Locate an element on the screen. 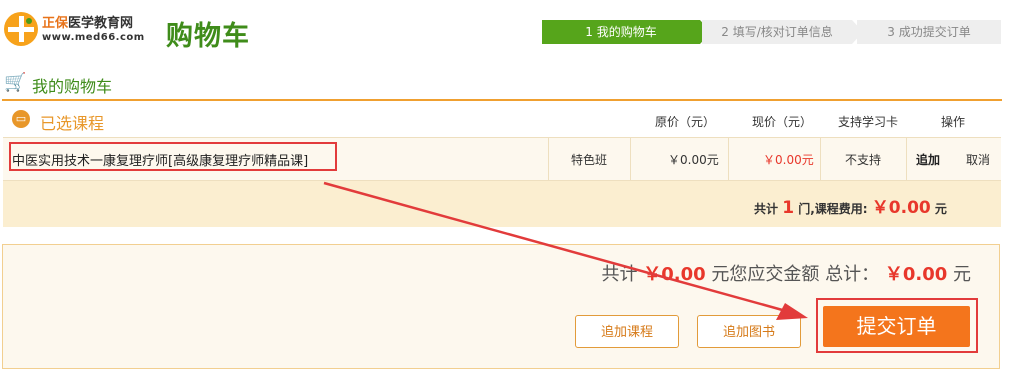  course-summary: 共计 1 门,课程费用: ￥0.00 元 is located at coordinates (850, 205).